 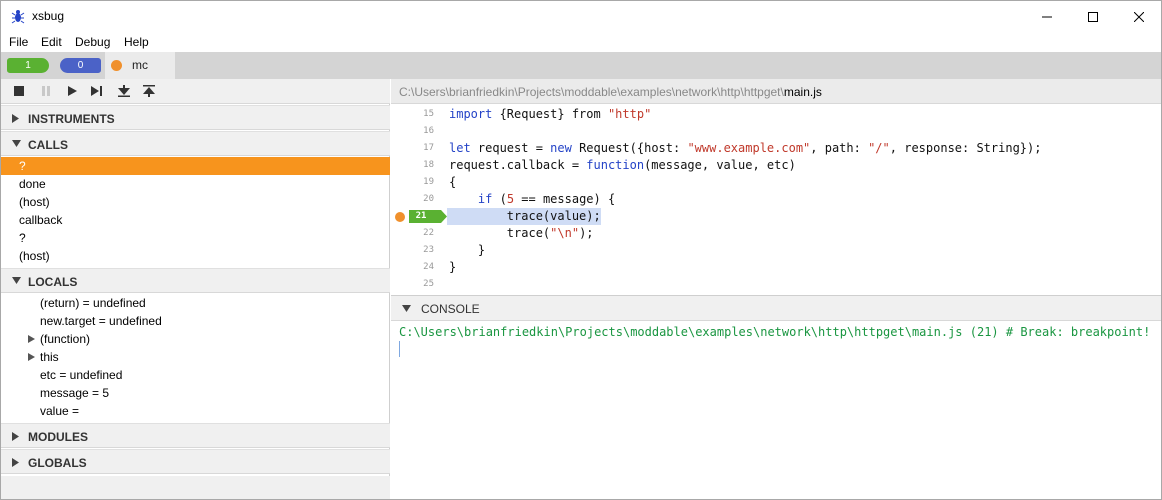 What do you see at coordinates (965, 148) in the screenshot?
I see `code-text: , response: String});` at bounding box center [965, 148].